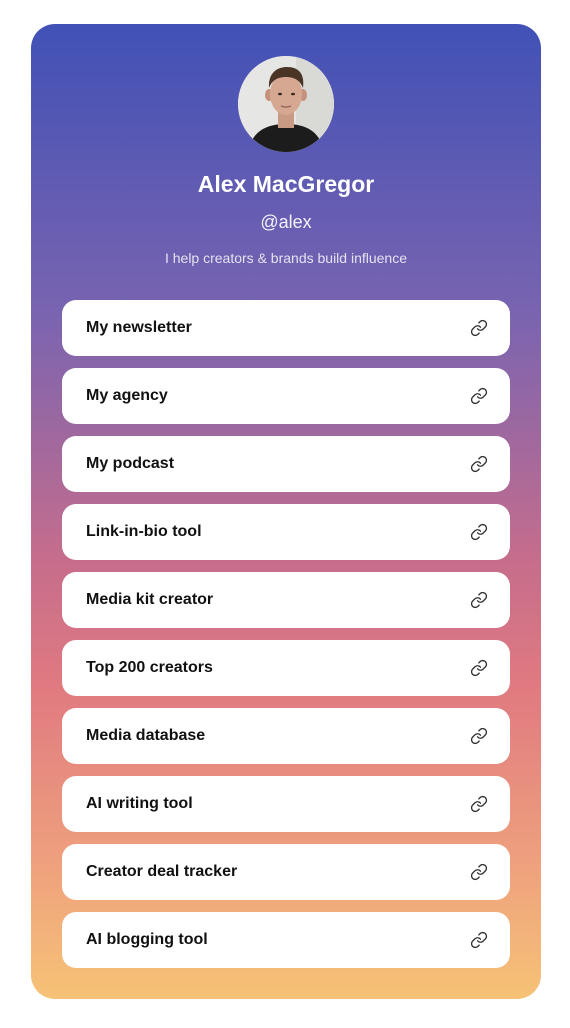  What do you see at coordinates (286, 668) in the screenshot?
I see `link-button-top-200-creators: Top 200 creators` at bounding box center [286, 668].